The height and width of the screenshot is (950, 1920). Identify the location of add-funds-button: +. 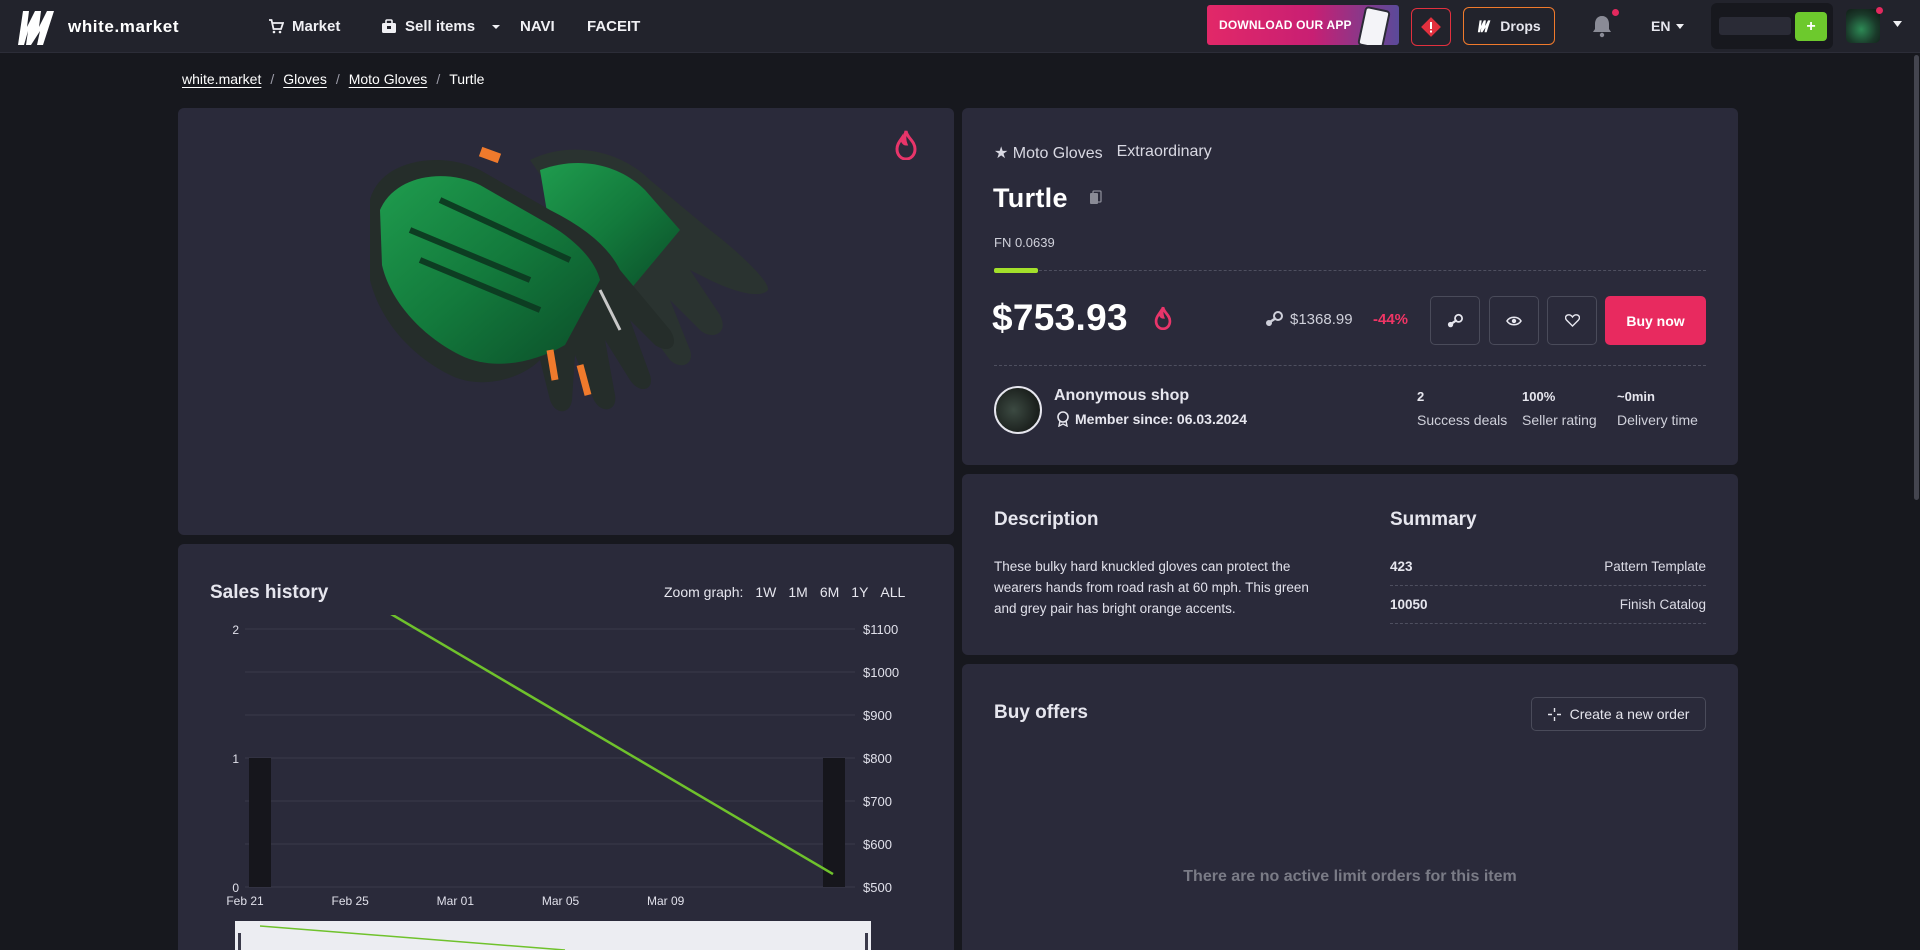
(1811, 26).